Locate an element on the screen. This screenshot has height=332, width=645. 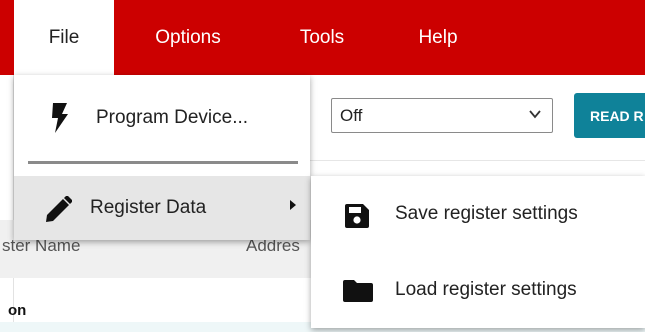
menu-file-label: File is located at coordinates (64, 37).